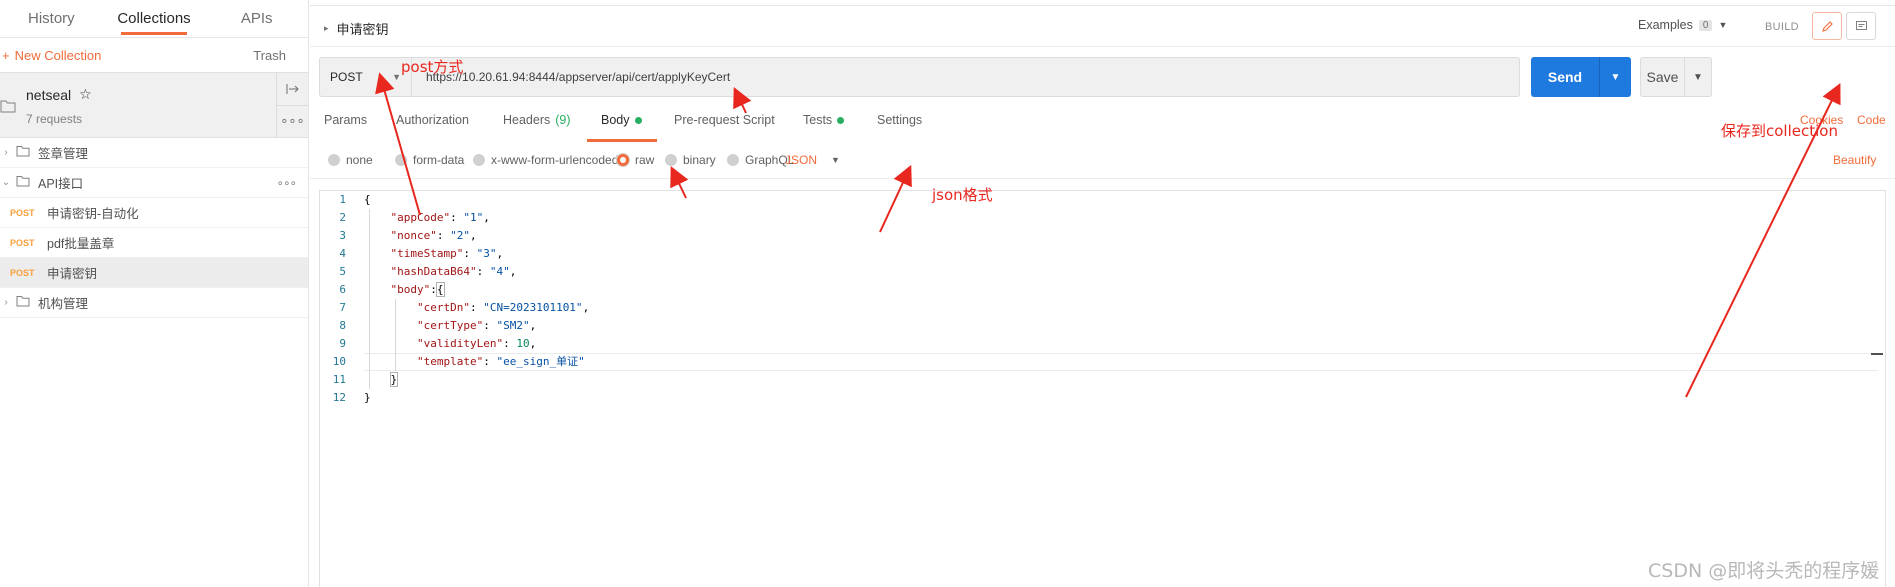 Image resolution: width=1895 pixels, height=587 pixels. What do you see at coordinates (895, 198) in the screenshot?
I see `arrow-to-json` at bounding box center [895, 198].